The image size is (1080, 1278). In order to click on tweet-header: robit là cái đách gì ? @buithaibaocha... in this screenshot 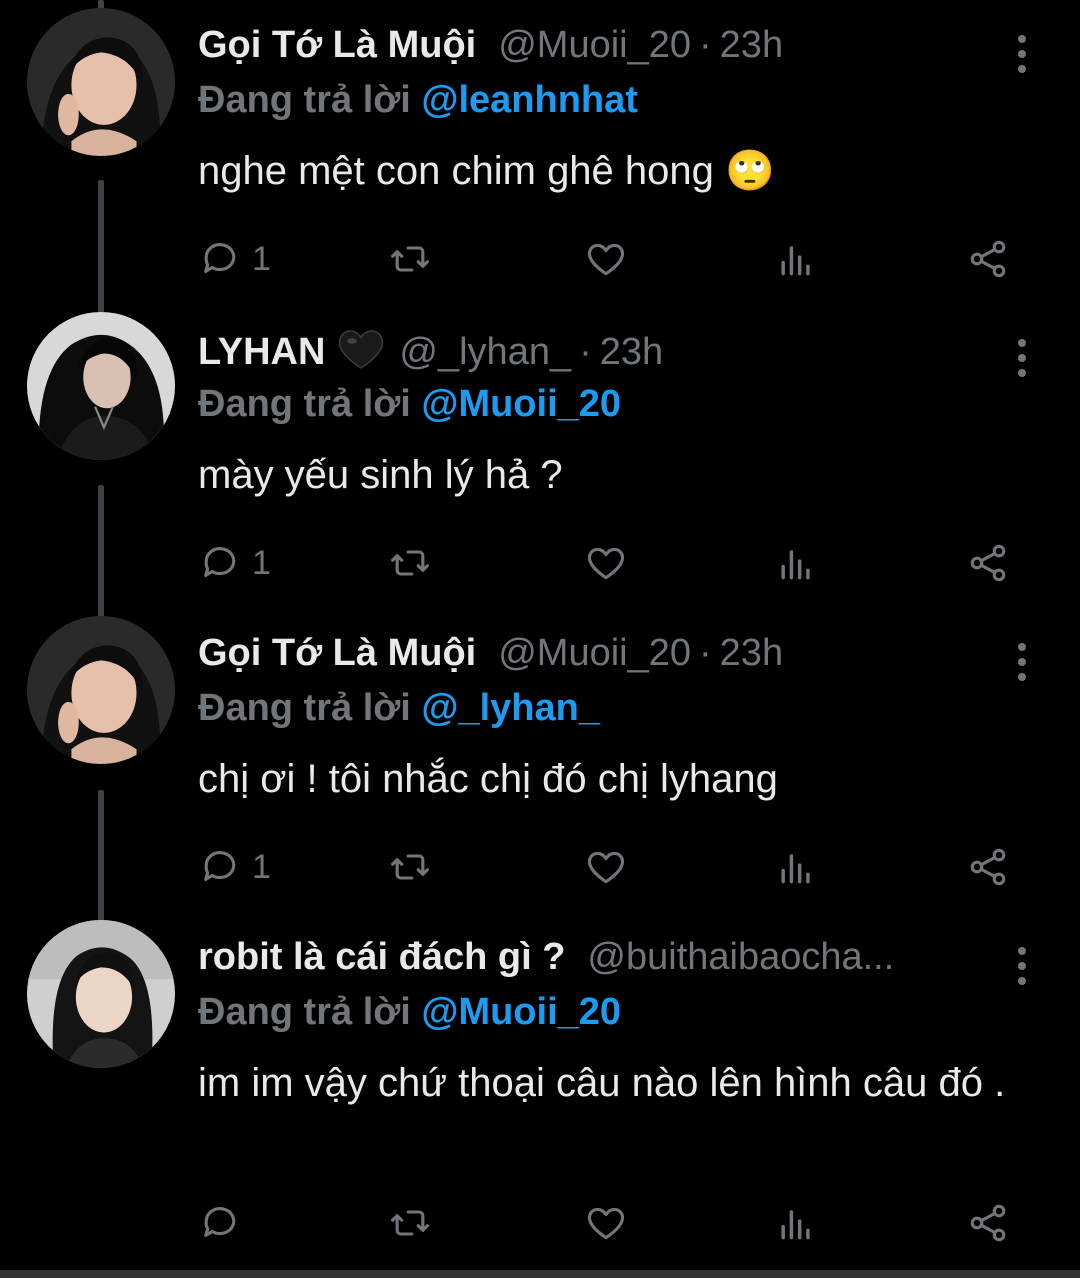, I will do `click(604, 966)`.